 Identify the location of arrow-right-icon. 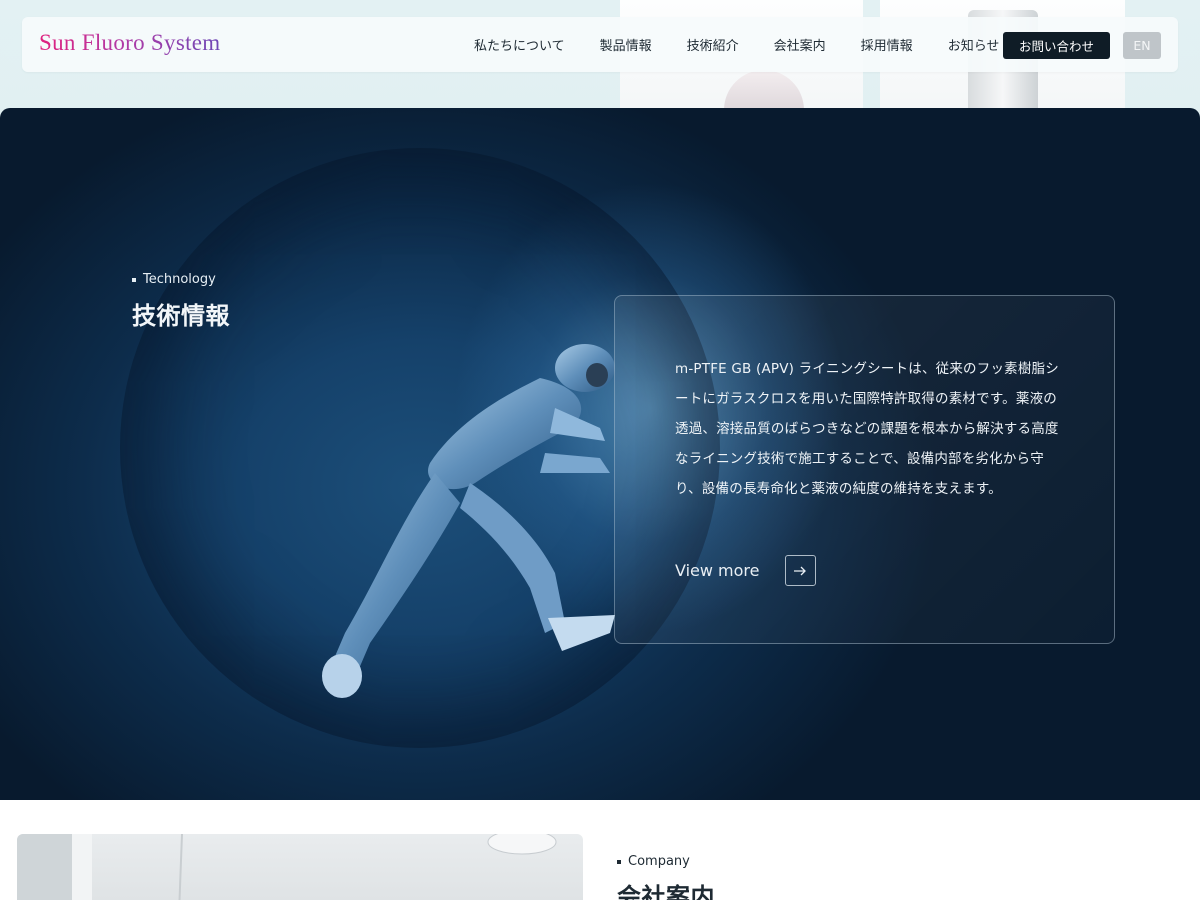
(800, 570).